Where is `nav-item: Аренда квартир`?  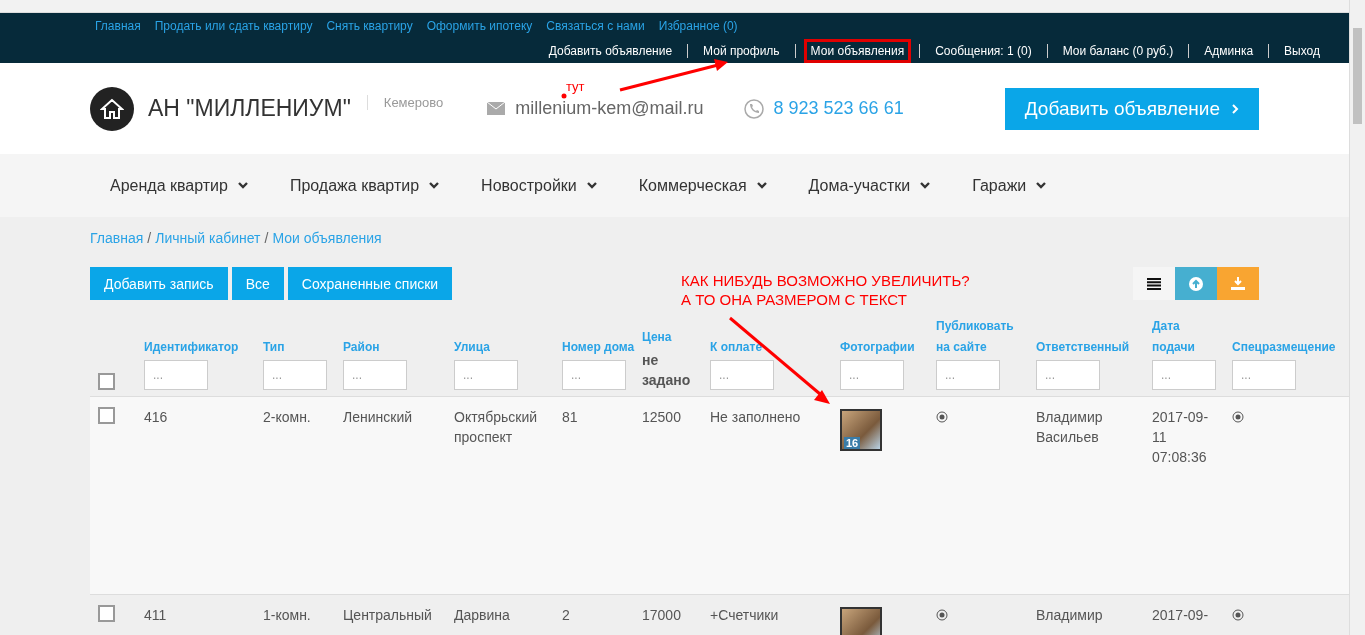
nav-item: Аренда квартир is located at coordinates (179, 185).